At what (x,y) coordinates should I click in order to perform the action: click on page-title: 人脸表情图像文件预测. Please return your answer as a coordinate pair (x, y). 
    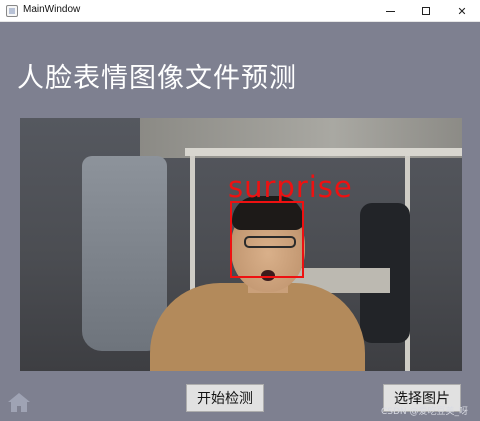
    Looking at the image, I should click on (157, 78).